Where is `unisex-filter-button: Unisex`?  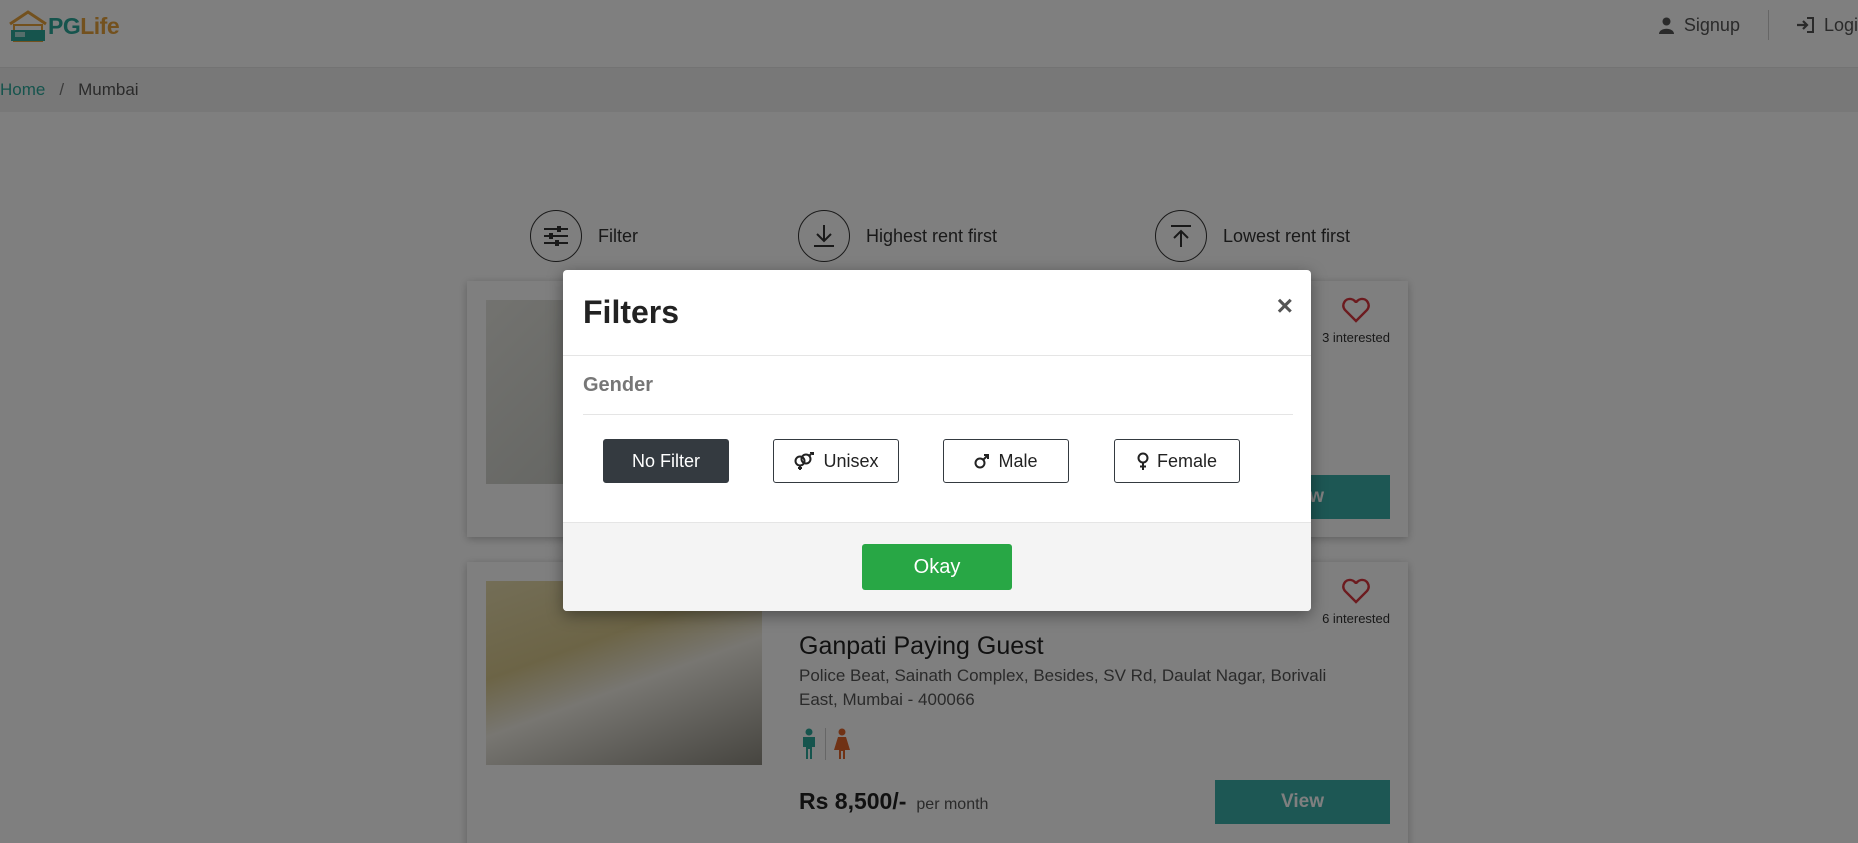 unisex-filter-button: Unisex is located at coordinates (836, 461).